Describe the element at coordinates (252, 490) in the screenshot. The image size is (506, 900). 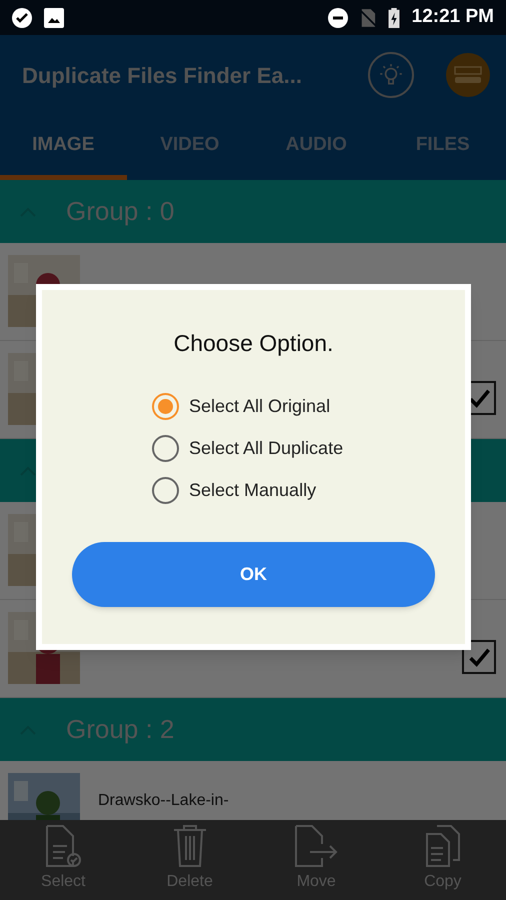
I see `option-label: Select Manually` at that location.